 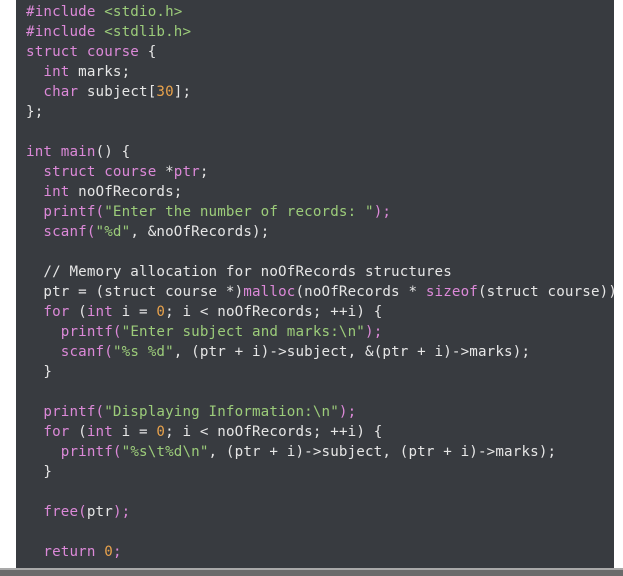 I want to click on code-line: printf("Enter the number of records: ");, so click(x=208, y=212).